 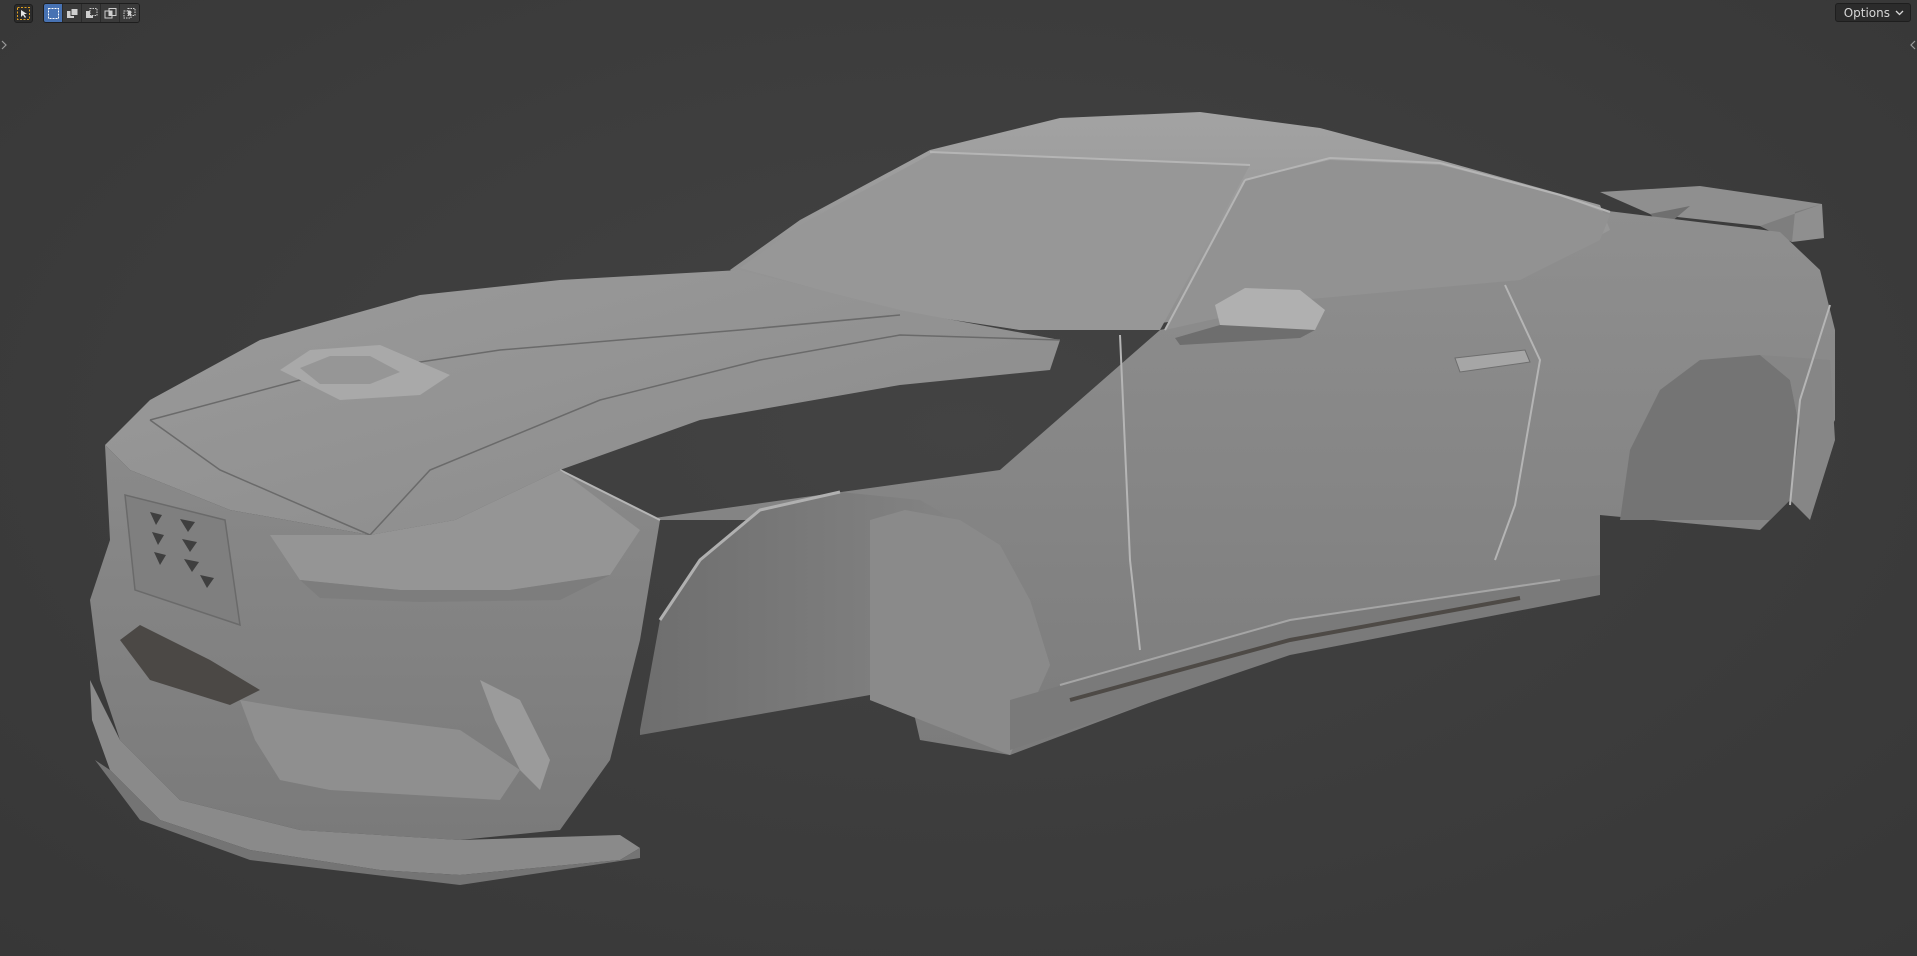 I want to click on select-intersect-icon, so click(x=129, y=13).